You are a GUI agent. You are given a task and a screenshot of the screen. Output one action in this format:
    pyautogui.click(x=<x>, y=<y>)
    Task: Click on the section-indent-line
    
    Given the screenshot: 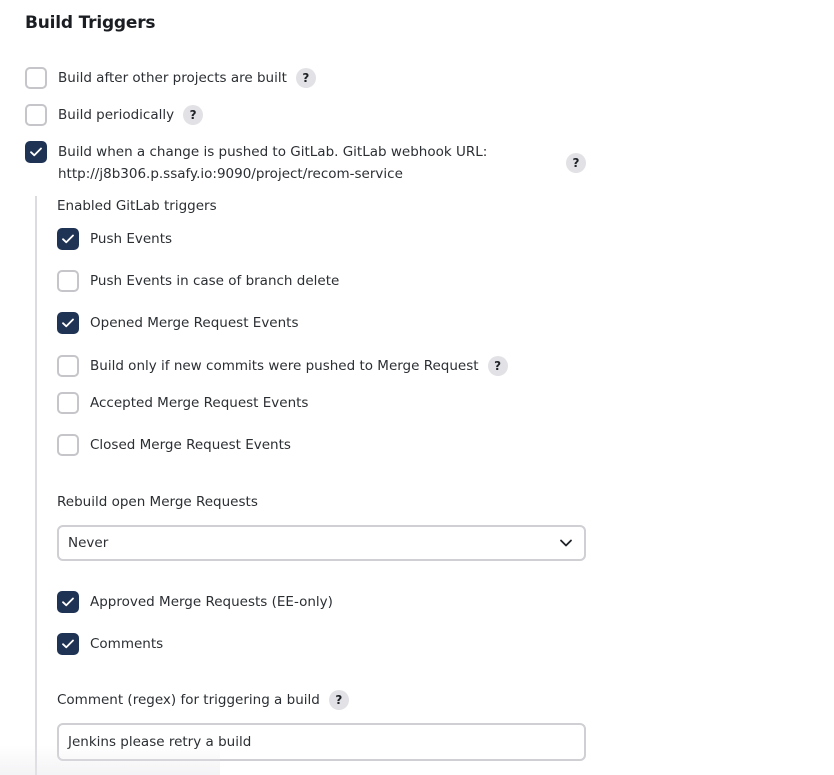 What is the action you would take?
    pyautogui.click(x=36, y=485)
    